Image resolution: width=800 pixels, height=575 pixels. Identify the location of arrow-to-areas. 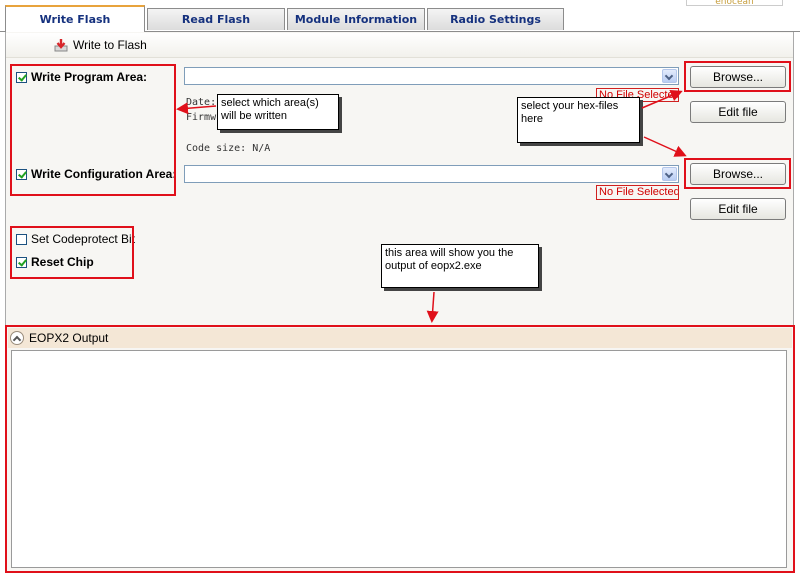
(196, 108).